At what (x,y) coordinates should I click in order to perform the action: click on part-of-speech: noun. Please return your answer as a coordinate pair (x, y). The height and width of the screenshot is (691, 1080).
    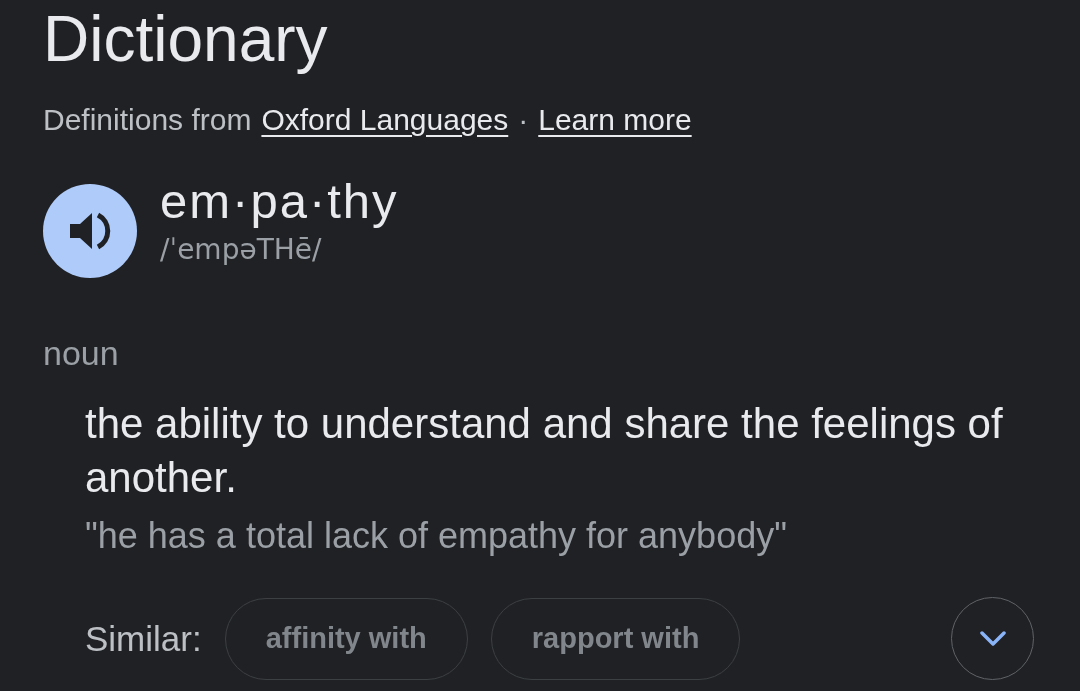
    Looking at the image, I should click on (81, 353).